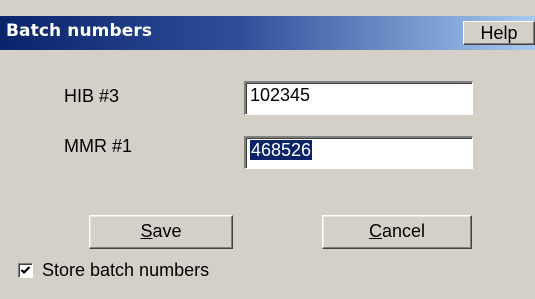  Describe the element at coordinates (375, 231) in the screenshot. I see `cancel-accelerator: C` at that location.